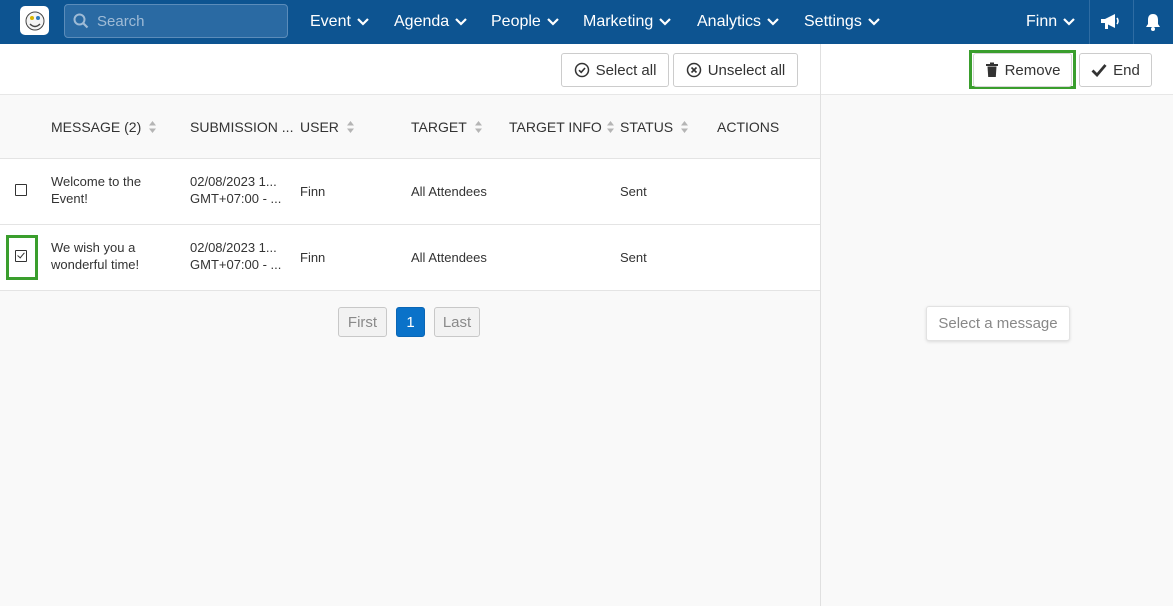 Image resolution: width=1173 pixels, height=606 pixels. I want to click on highlight-box, so click(22, 257).